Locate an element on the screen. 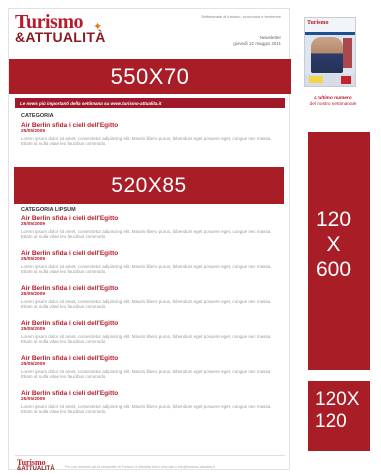 The height and width of the screenshot is (476, 381). ad-square-label: 120X 120 is located at coordinates (337, 411).